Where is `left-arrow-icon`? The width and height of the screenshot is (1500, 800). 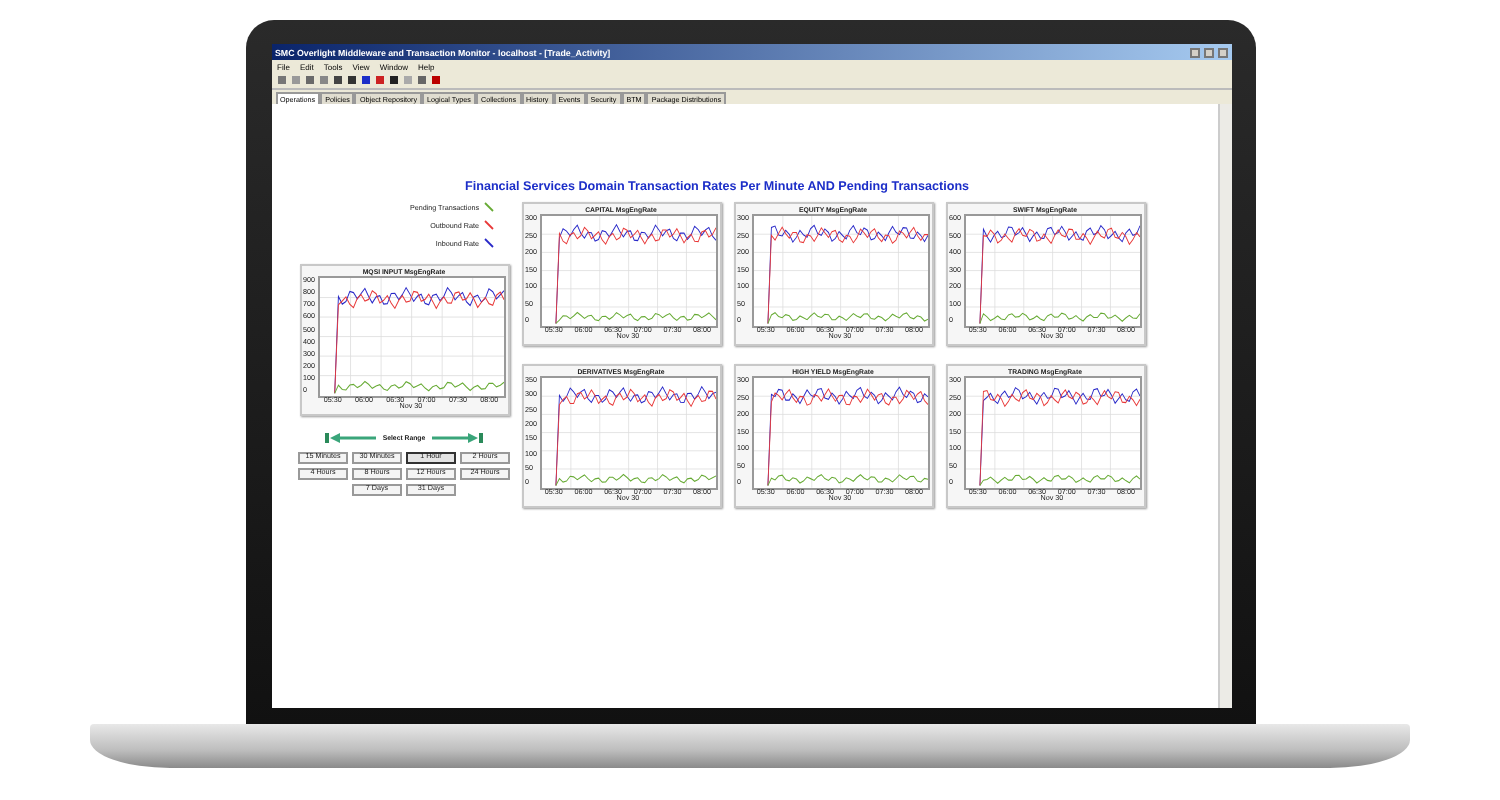 left-arrow-icon is located at coordinates (350, 438).